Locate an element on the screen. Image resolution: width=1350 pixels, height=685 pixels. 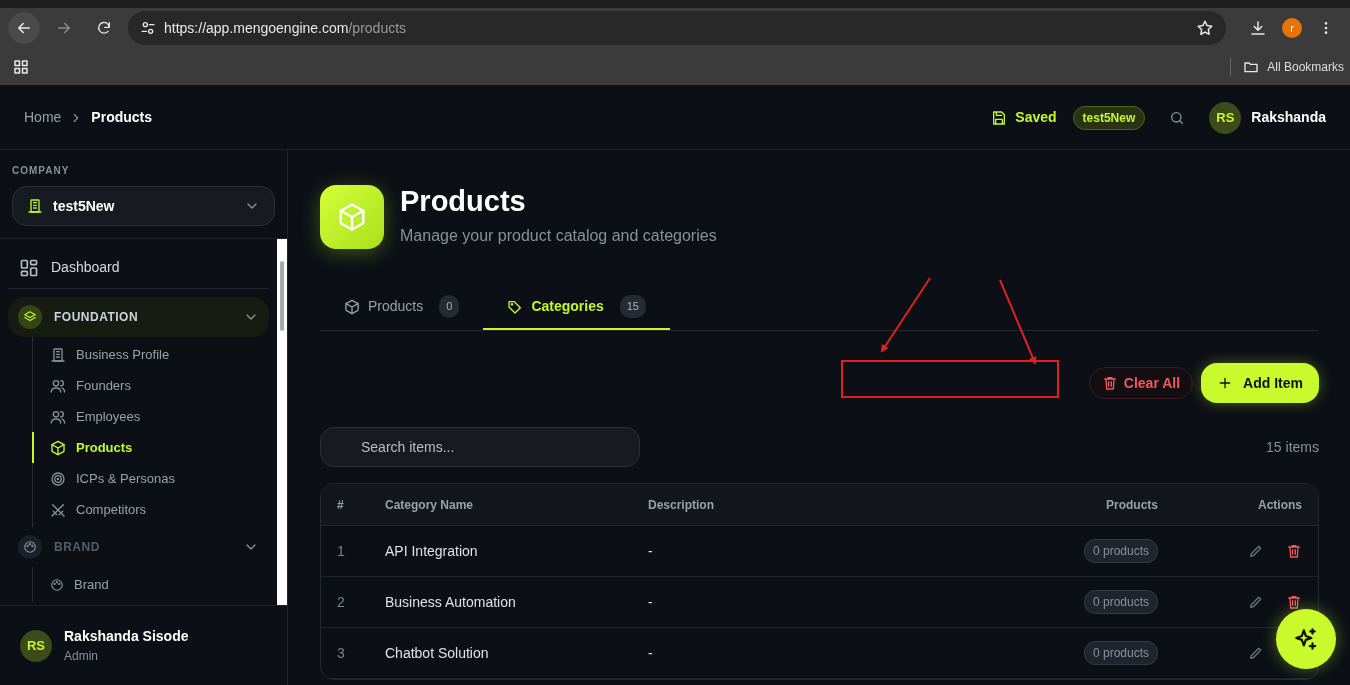
row-number: 1 is located at coordinates (341, 550).